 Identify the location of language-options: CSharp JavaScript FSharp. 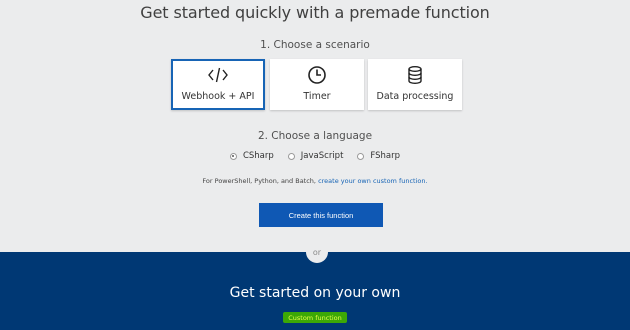
(315, 156).